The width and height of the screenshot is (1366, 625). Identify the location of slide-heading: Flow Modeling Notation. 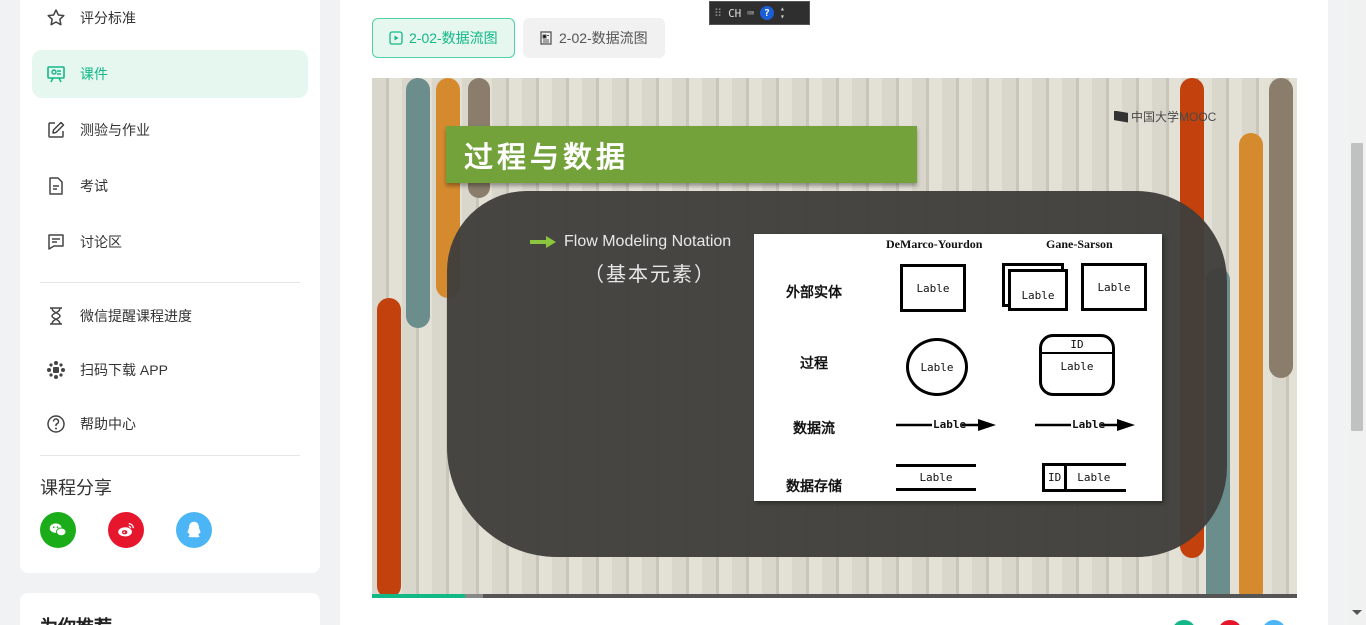
(630, 242).